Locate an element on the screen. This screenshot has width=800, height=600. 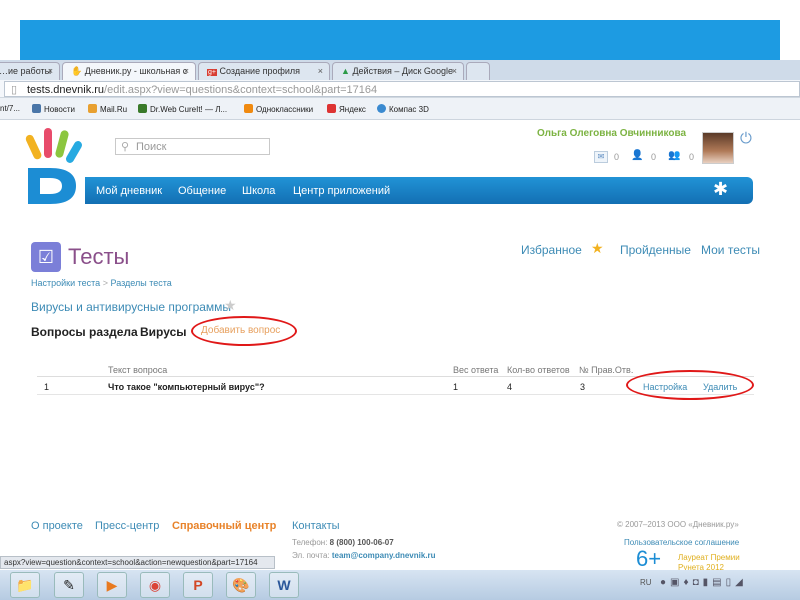
language-indicator: RU is located at coordinates (646, 582).